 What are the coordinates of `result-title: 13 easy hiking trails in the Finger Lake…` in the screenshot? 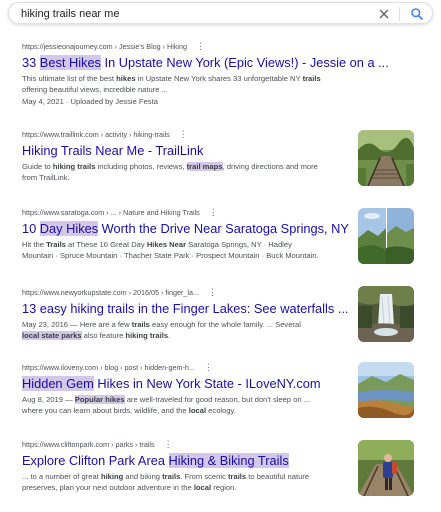 It's located at (187, 309).